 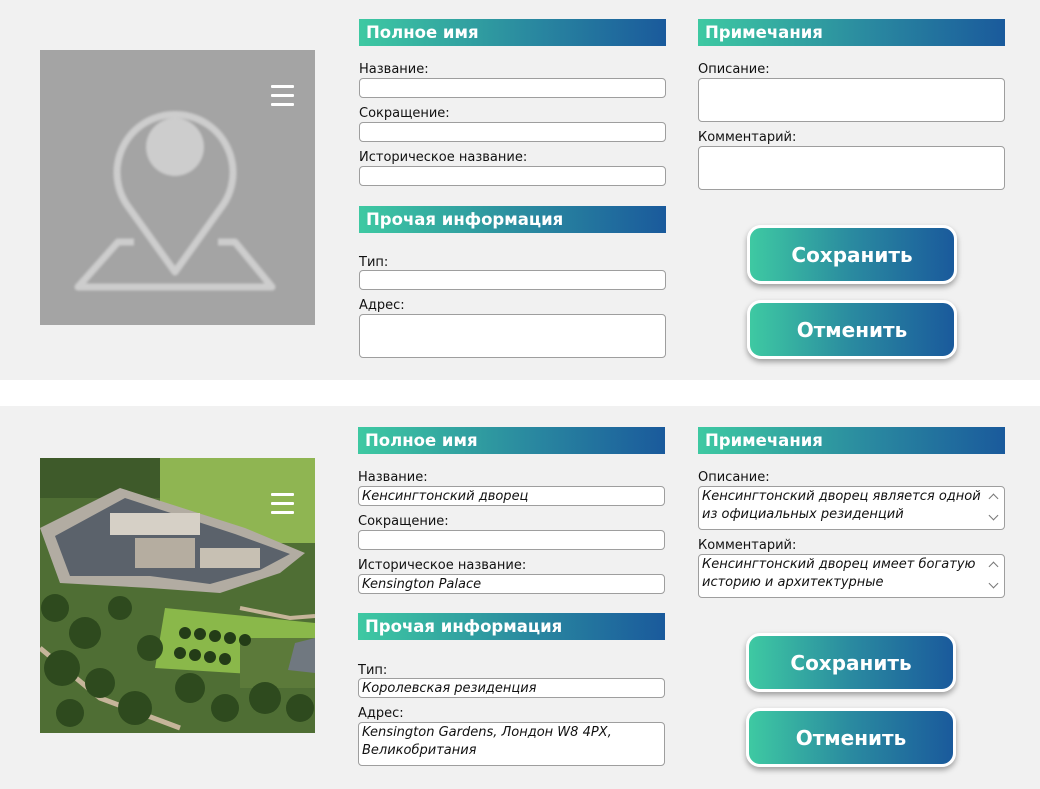 What do you see at coordinates (512, 88) in the screenshot?
I see `name-input` at bounding box center [512, 88].